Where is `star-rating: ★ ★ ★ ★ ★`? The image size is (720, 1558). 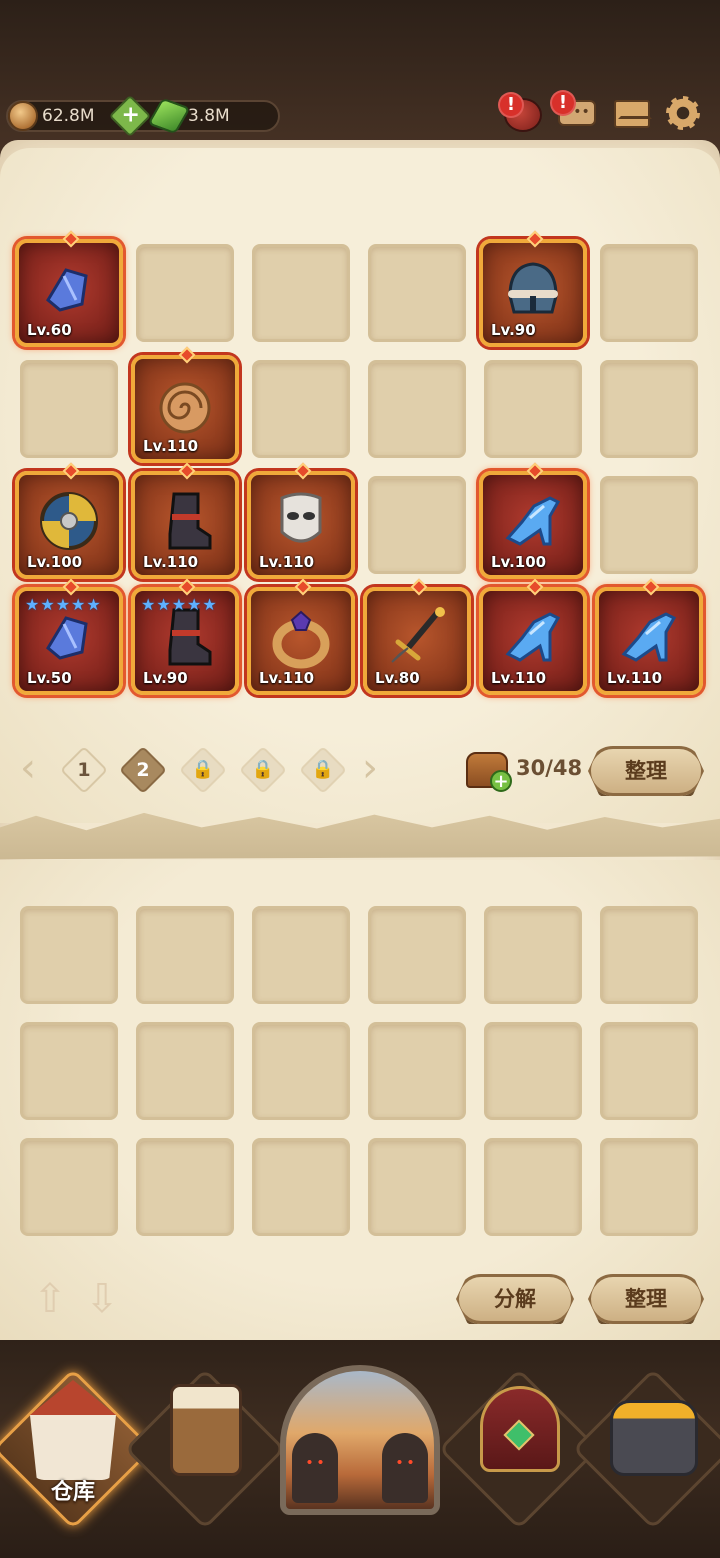 star-rating: ★ ★ ★ ★ ★ is located at coordinates (179, 604).